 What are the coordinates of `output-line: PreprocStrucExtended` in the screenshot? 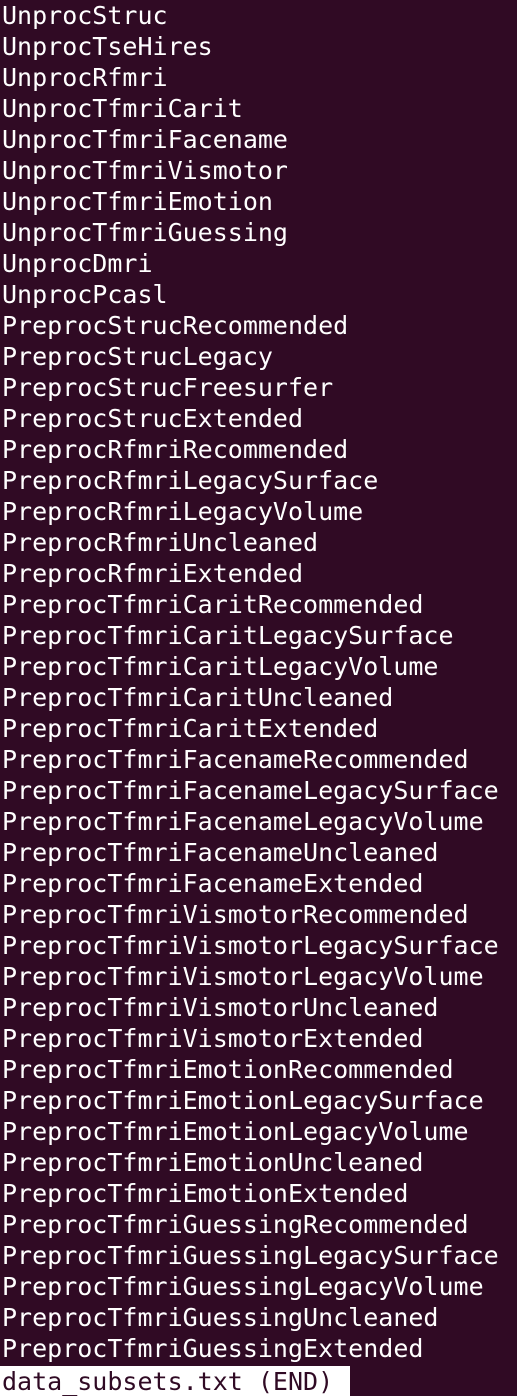 It's located at (153, 418).